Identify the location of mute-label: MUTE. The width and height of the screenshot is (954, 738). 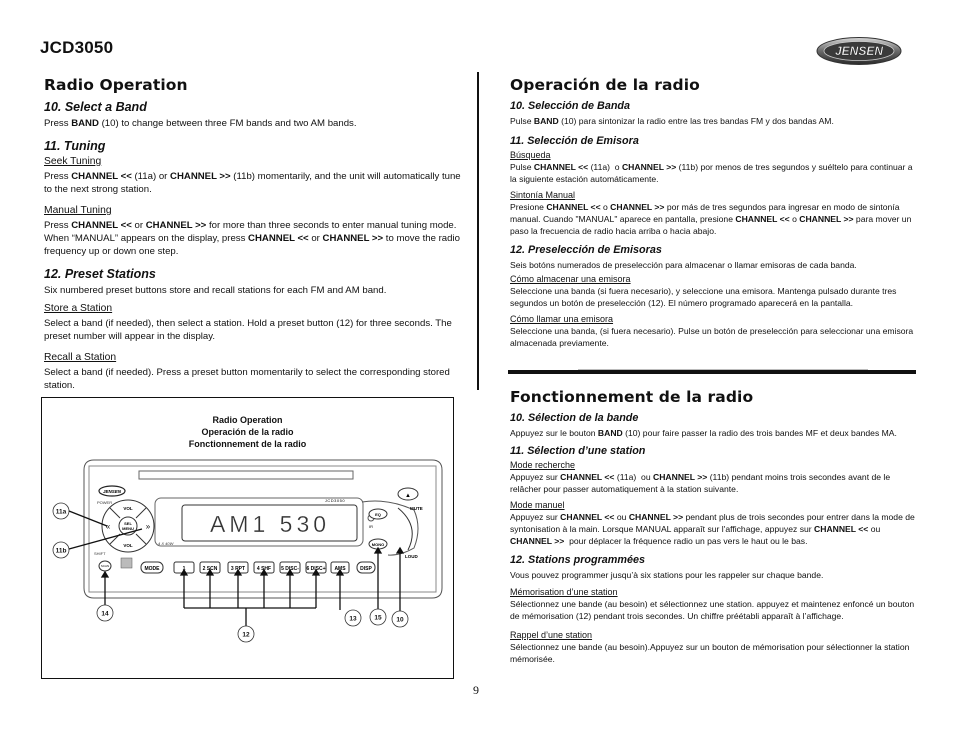
(416, 508).